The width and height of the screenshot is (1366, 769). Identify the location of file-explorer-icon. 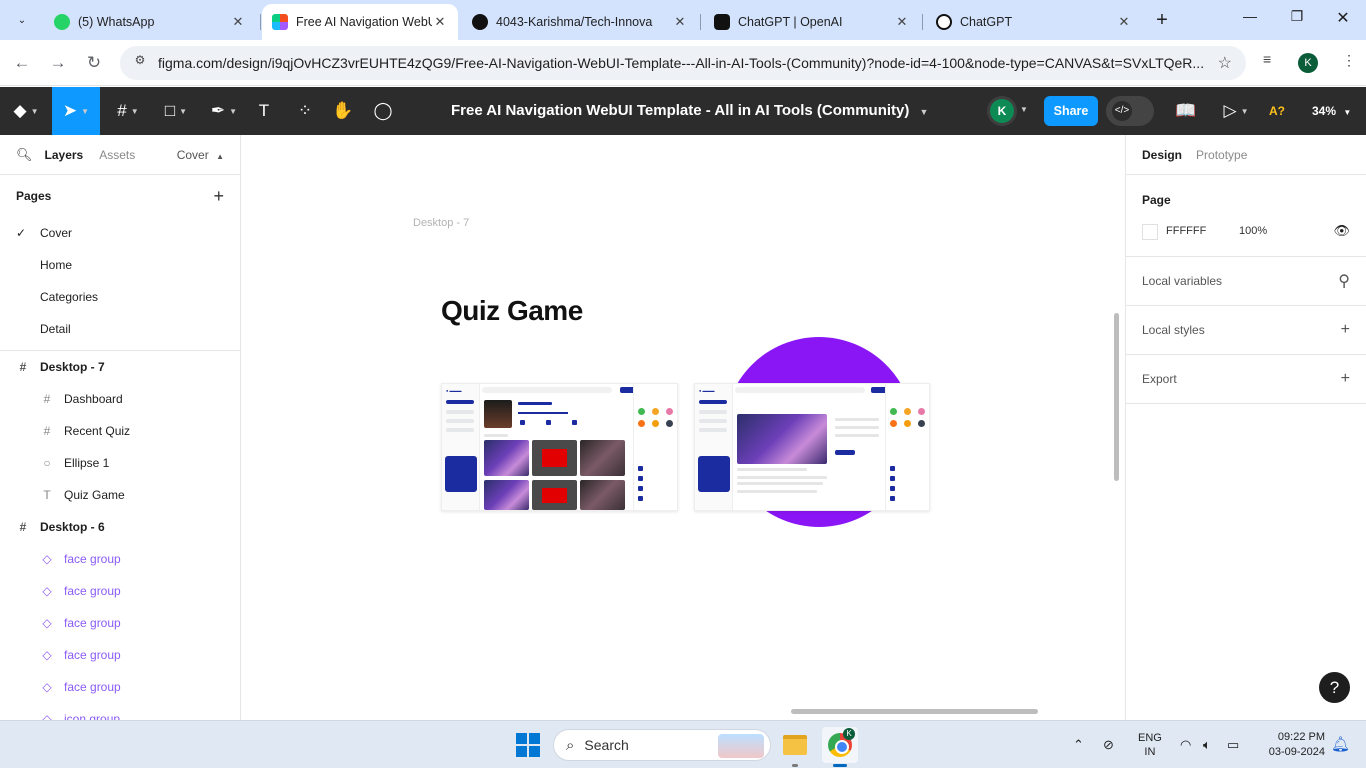
(795, 745).